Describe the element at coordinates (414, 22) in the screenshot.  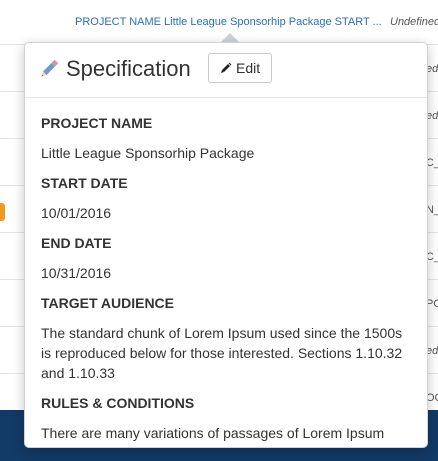
I see `undefined-cell: Undefined` at that location.